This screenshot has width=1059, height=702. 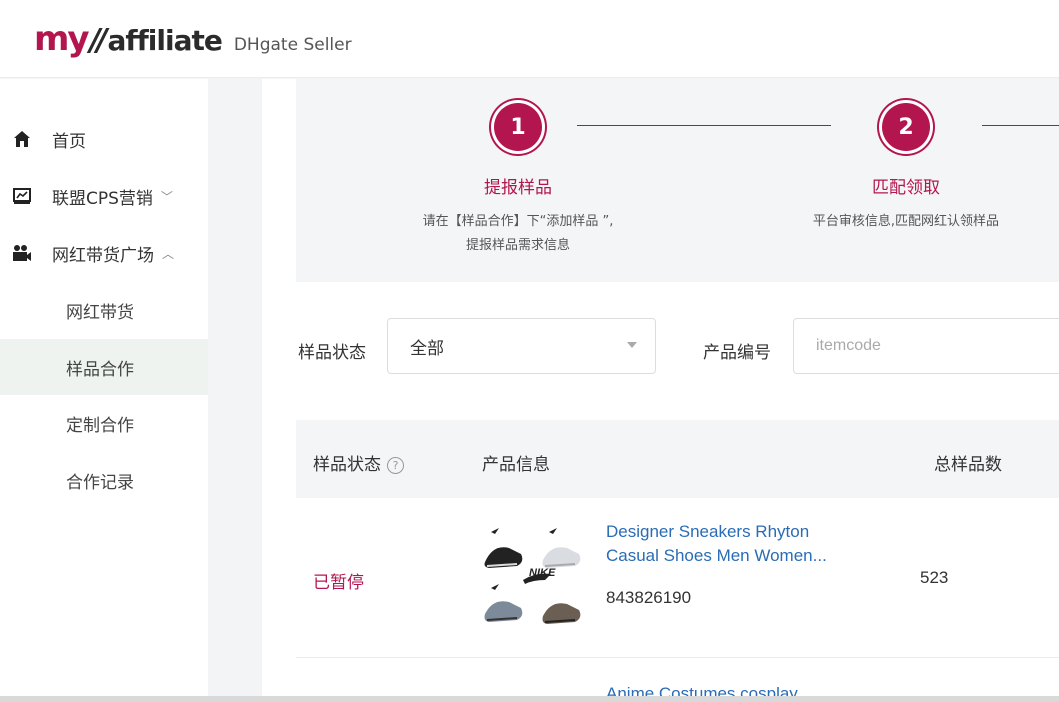 I want to click on column-header-status: 样品状态?, so click(x=358, y=462).